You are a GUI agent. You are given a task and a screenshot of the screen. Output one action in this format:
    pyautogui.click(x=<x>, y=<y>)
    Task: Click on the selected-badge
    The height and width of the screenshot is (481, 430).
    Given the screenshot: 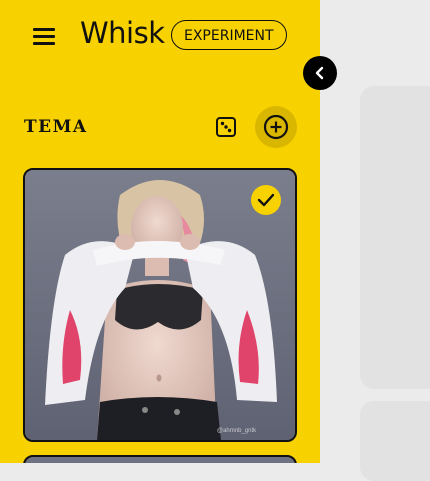 What is the action you would take?
    pyautogui.click(x=266, y=200)
    